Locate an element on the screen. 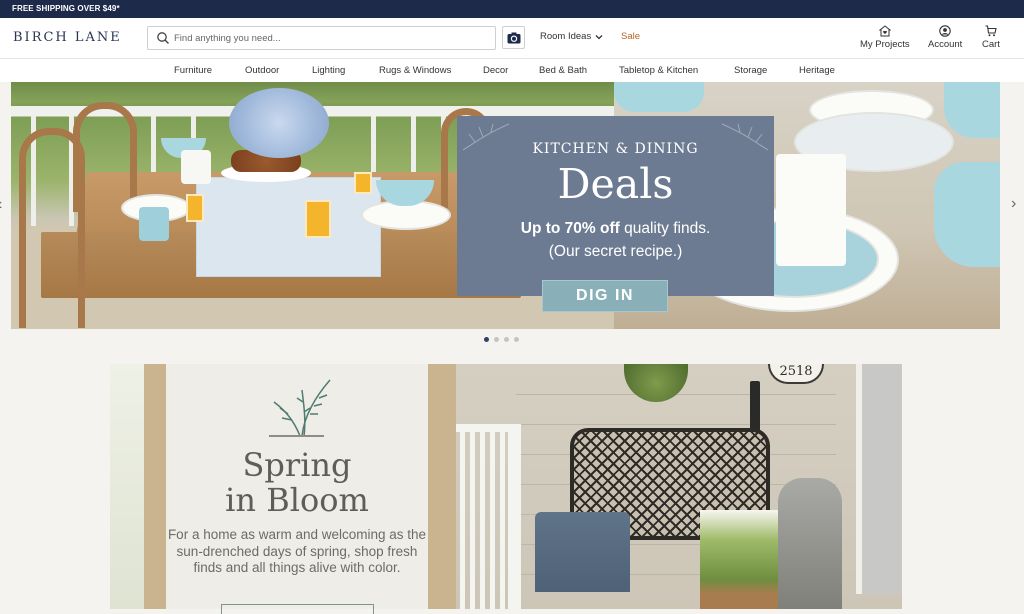  camera-icon is located at coordinates (513, 37).